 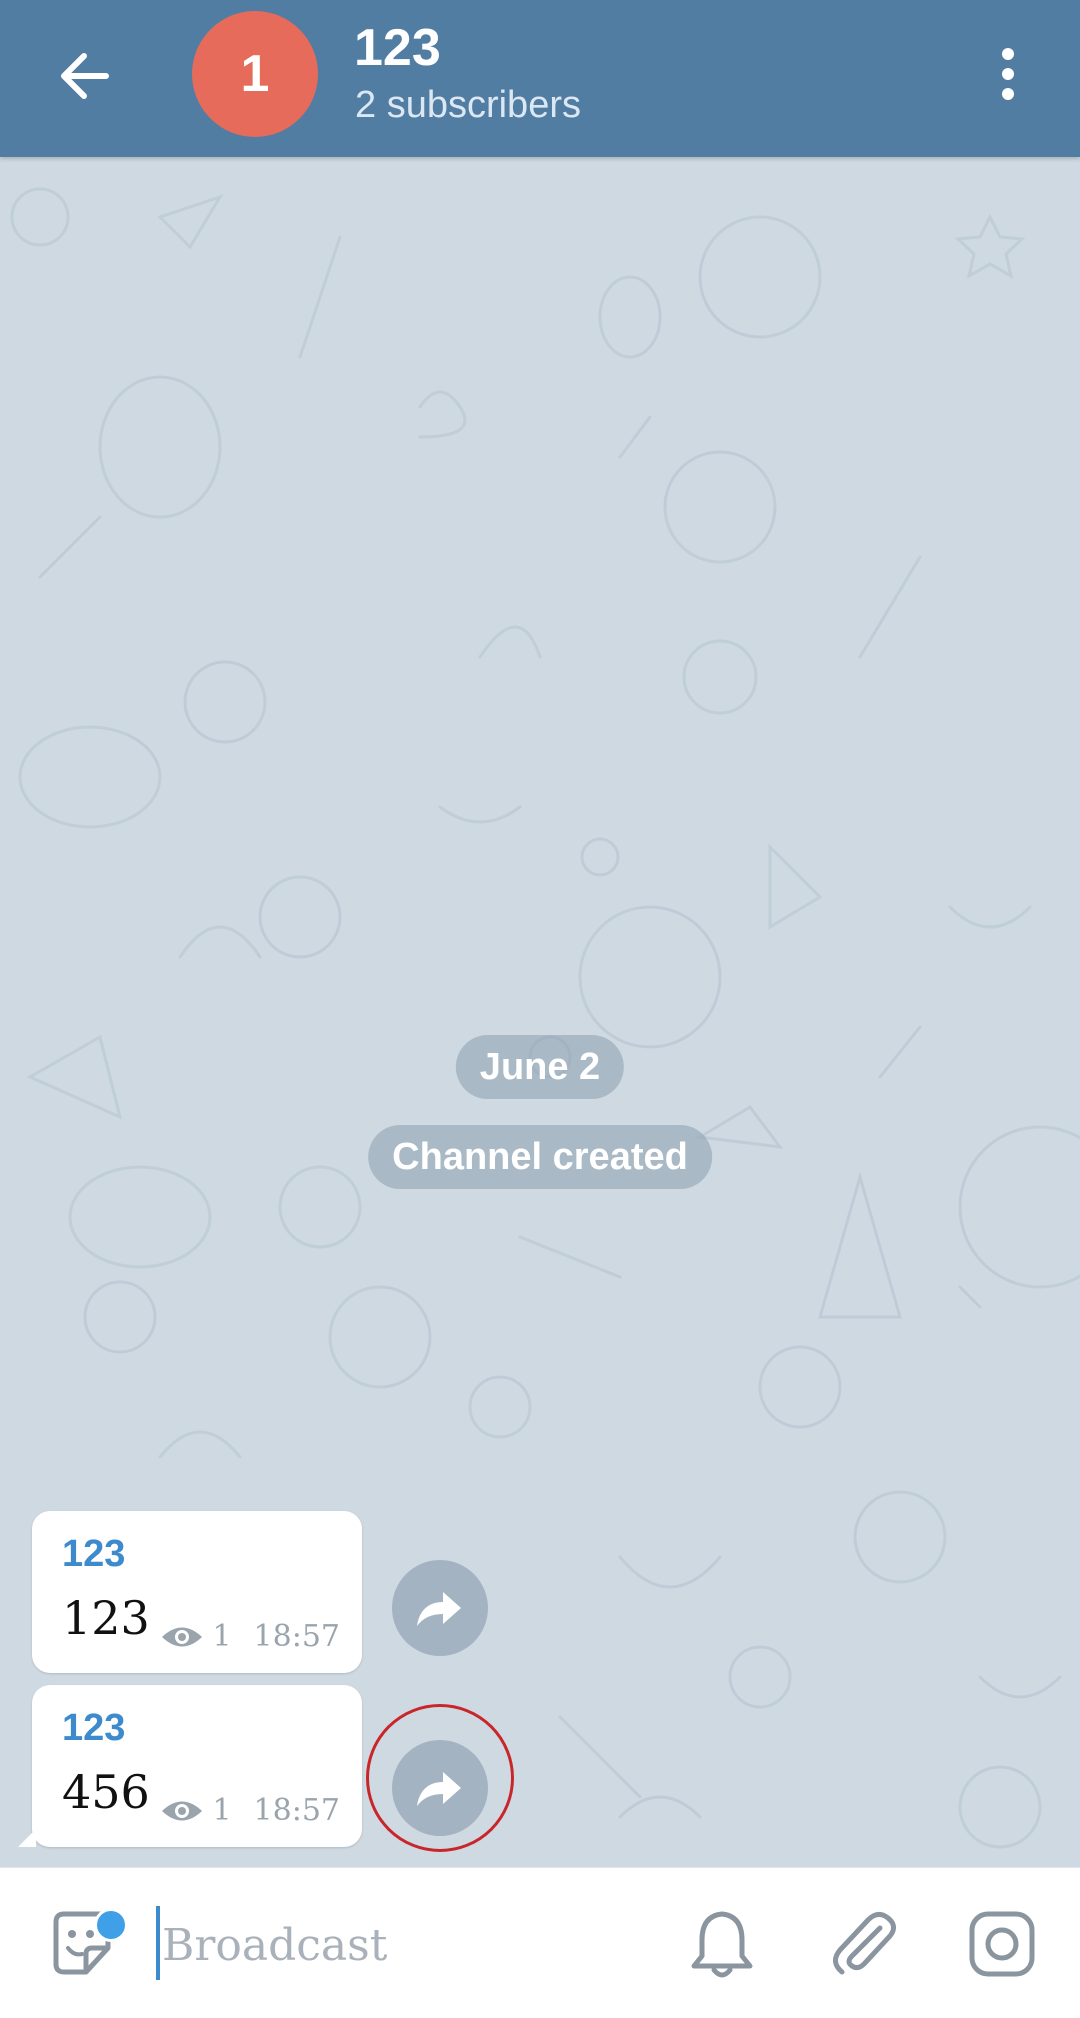 I want to click on mute-button, so click(x=722, y=1944).